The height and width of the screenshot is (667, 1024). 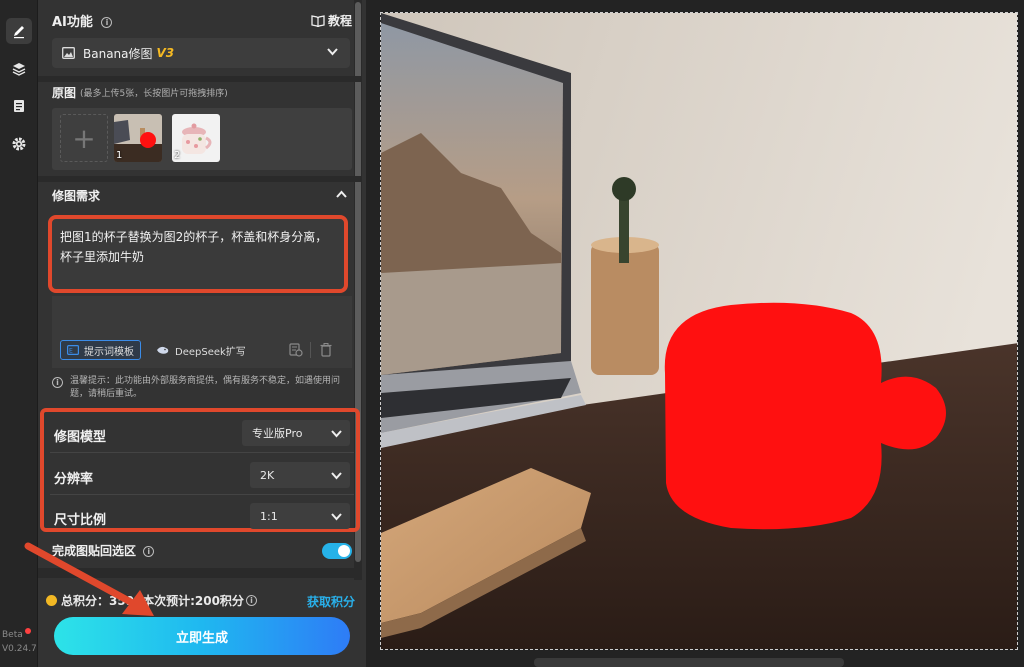 What do you see at coordinates (80, 520) in the screenshot?
I see `ratio-label: 尺寸比例` at bounding box center [80, 520].